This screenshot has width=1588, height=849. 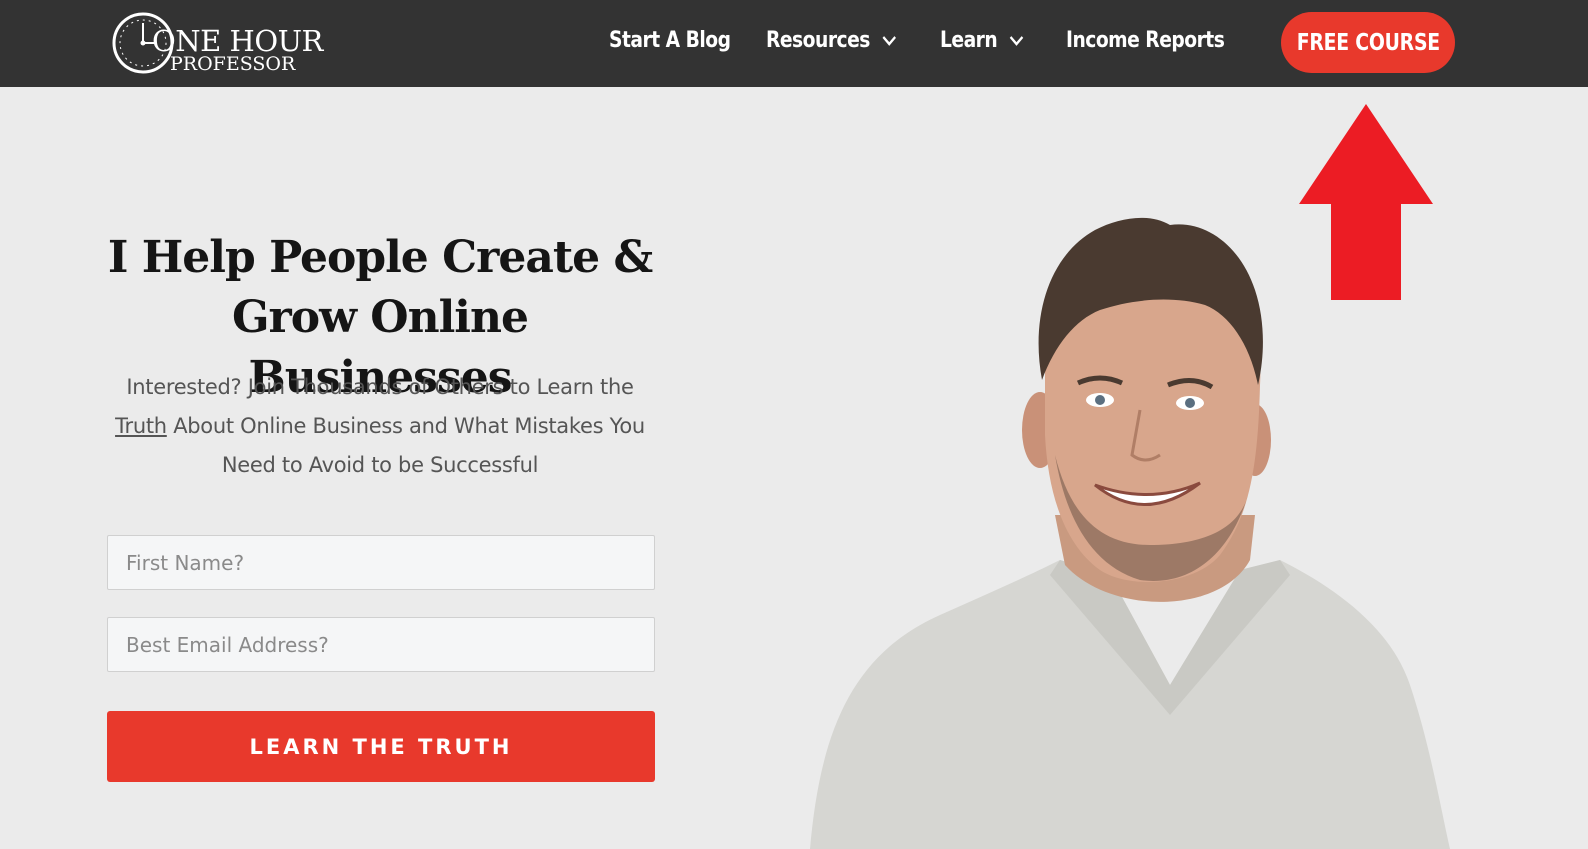 I want to click on free-course-button: FREE COURSE, so click(x=1368, y=42).